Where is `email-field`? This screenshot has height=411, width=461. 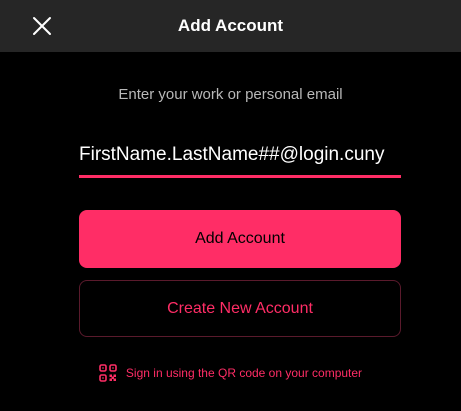
email-field is located at coordinates (240, 156).